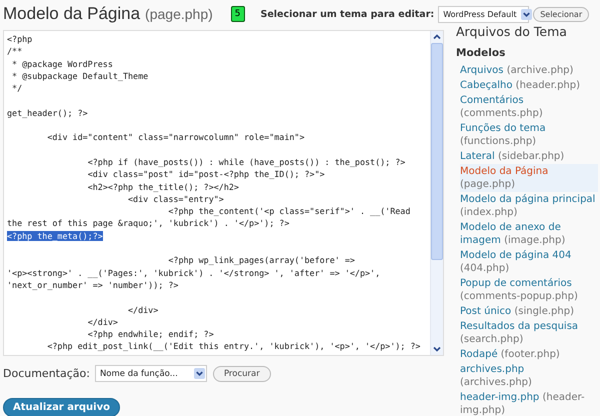 The width and height of the screenshot is (600, 416). Describe the element at coordinates (529, 403) in the screenshot. I see `template-link: header-img.php (header-img.php)` at that location.